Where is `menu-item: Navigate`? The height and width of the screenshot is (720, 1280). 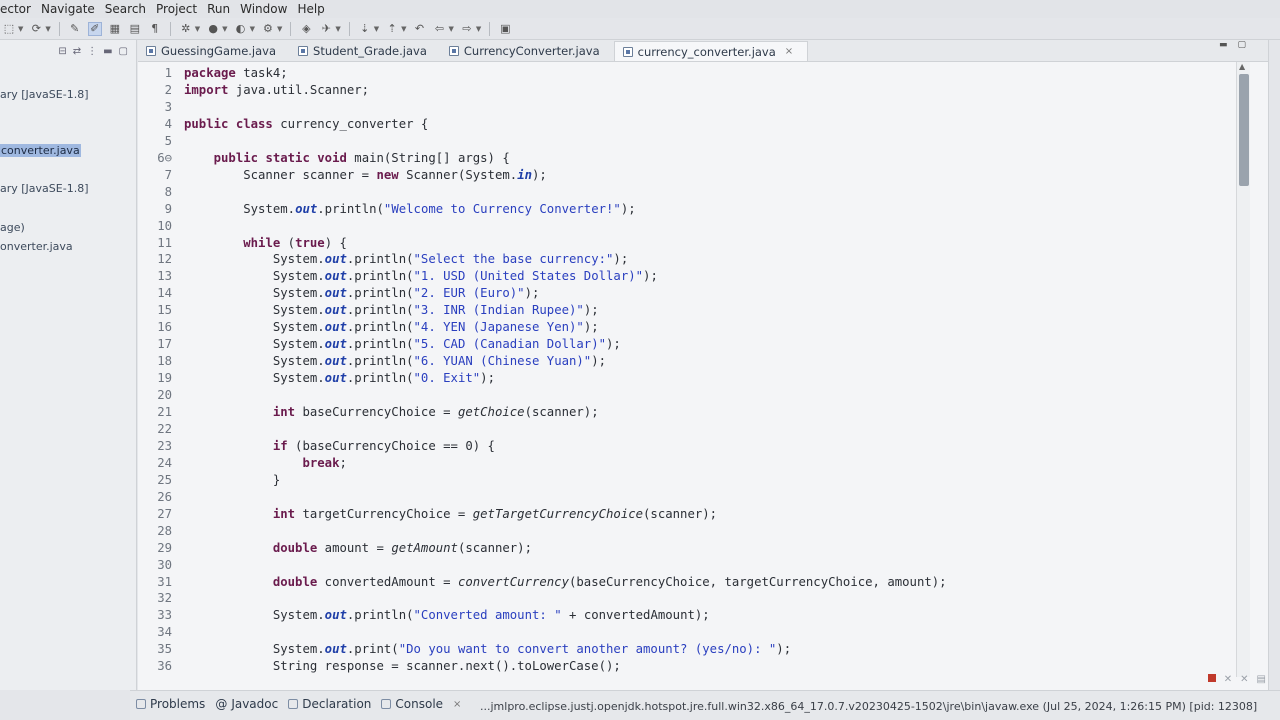
menu-item: Navigate is located at coordinates (68, 9).